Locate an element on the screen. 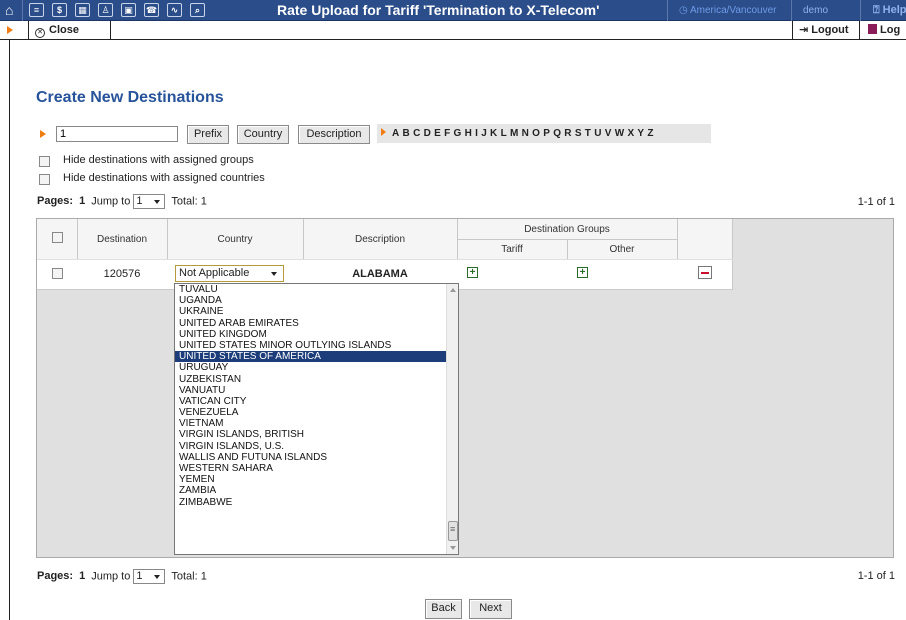 The height and width of the screenshot is (620, 906). country-option: ZIMBABWE is located at coordinates (310, 502).